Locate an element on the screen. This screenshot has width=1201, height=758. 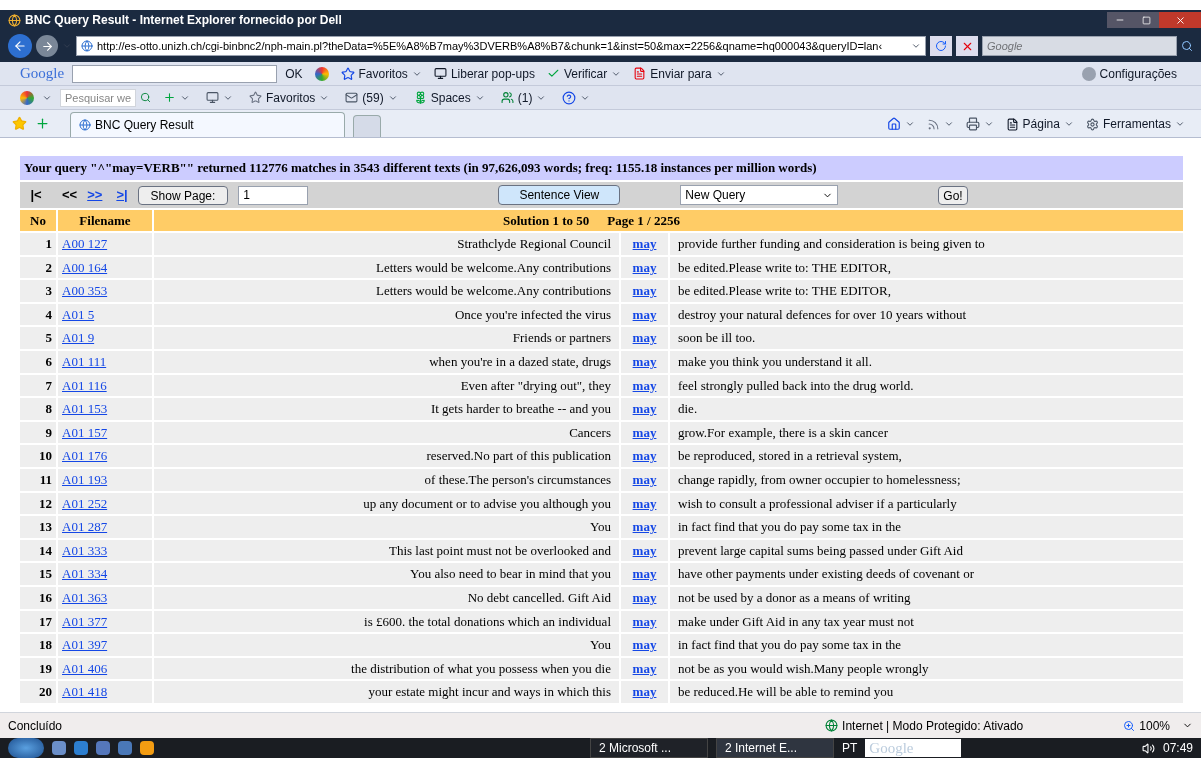
query-select: New Query is located at coordinates (759, 195).